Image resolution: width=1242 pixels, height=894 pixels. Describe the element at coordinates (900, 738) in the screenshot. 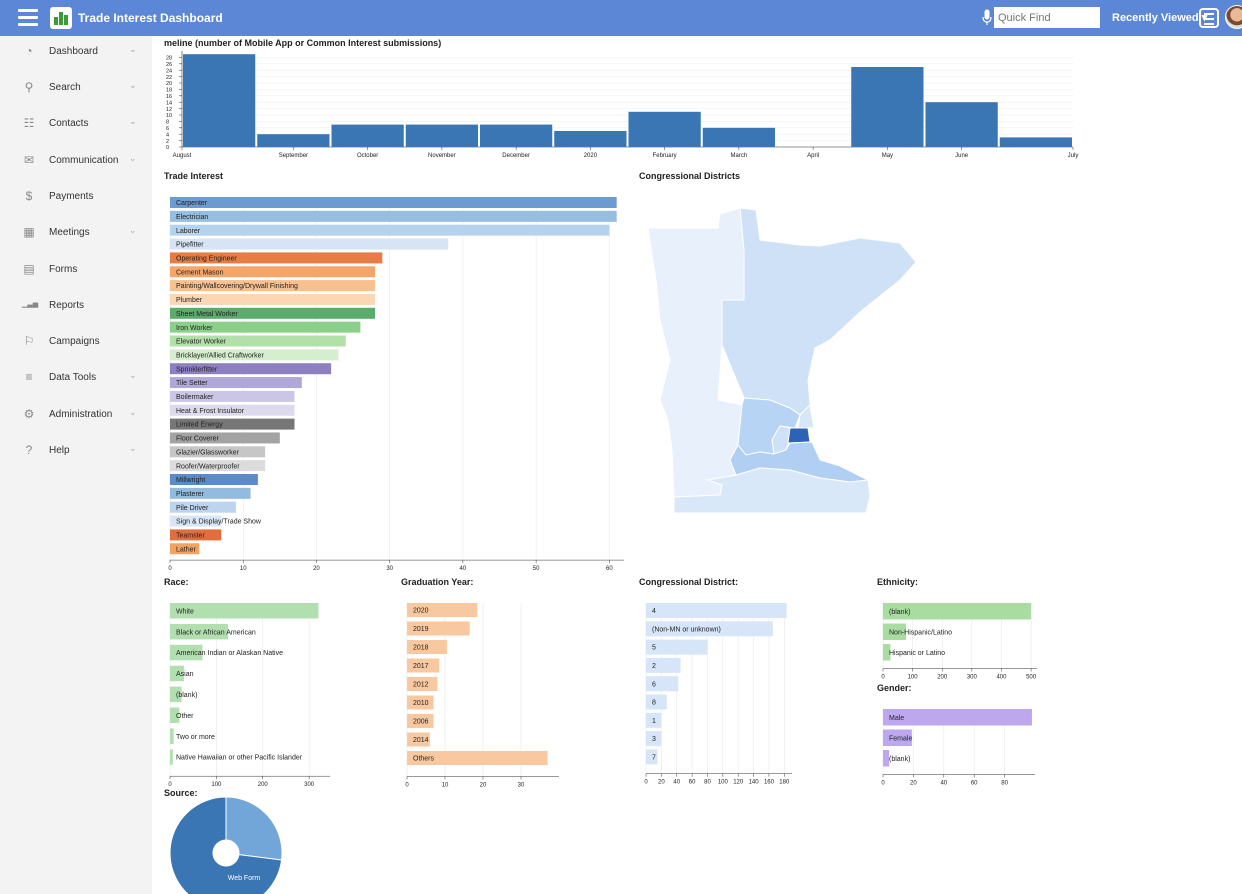

I see `gender-bar-label: Female` at that location.